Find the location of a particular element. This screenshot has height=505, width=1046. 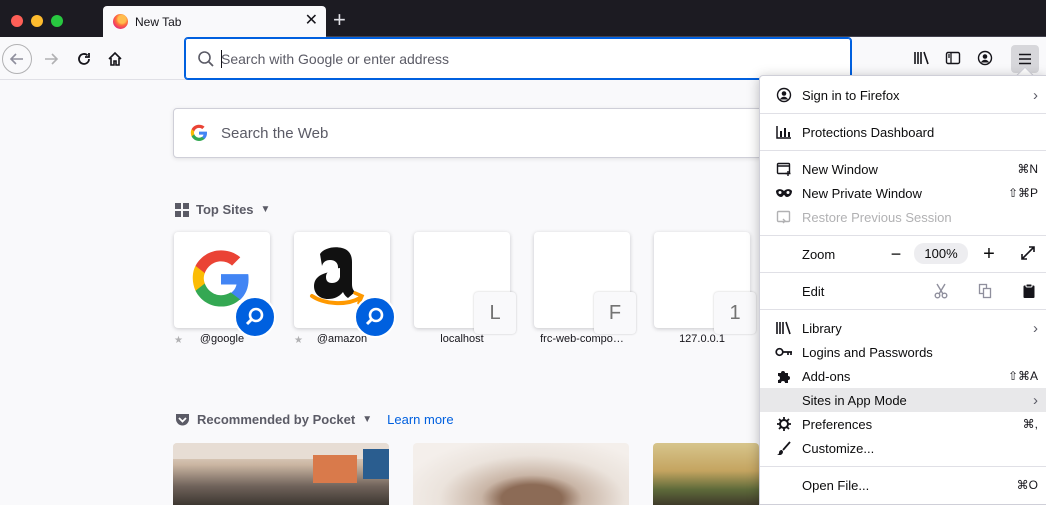

top-site-google: ★ @google is located at coordinates (225, 289).